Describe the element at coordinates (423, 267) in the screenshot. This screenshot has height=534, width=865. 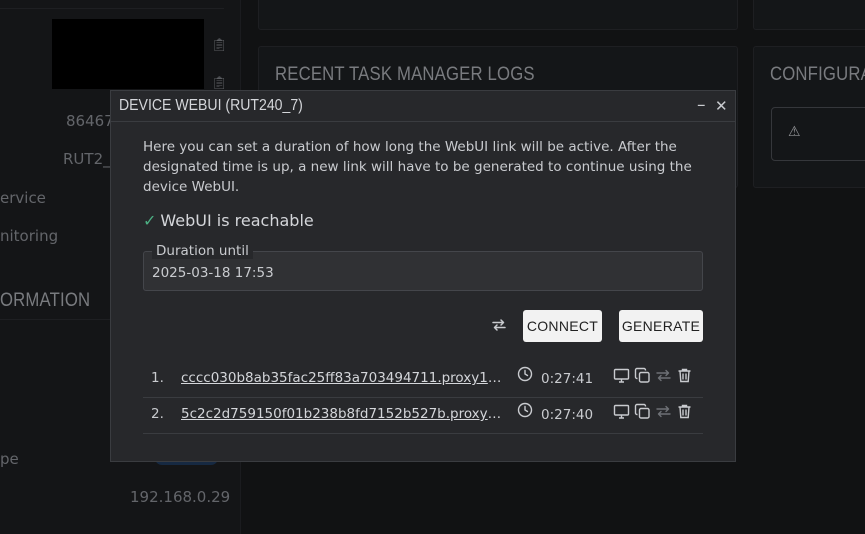
I see `duration-field: Duration until 2025-03-18 17:53` at that location.